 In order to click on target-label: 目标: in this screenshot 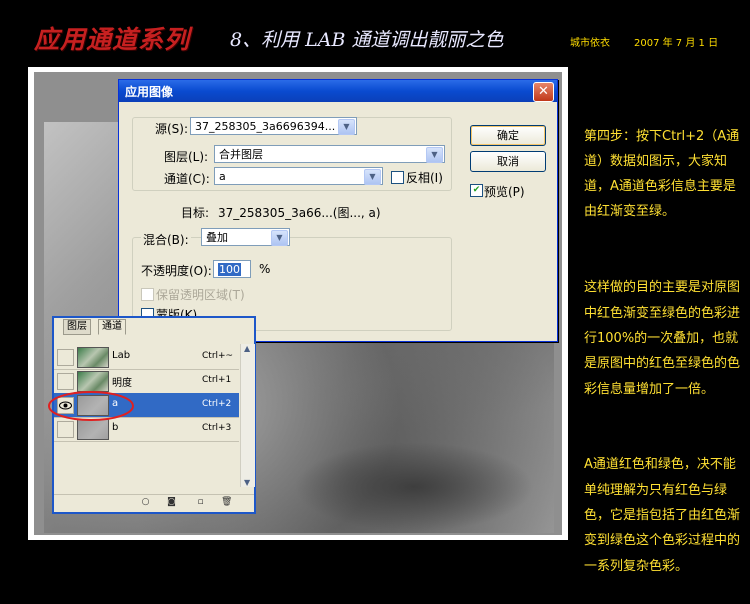, I will do `click(195, 213)`.